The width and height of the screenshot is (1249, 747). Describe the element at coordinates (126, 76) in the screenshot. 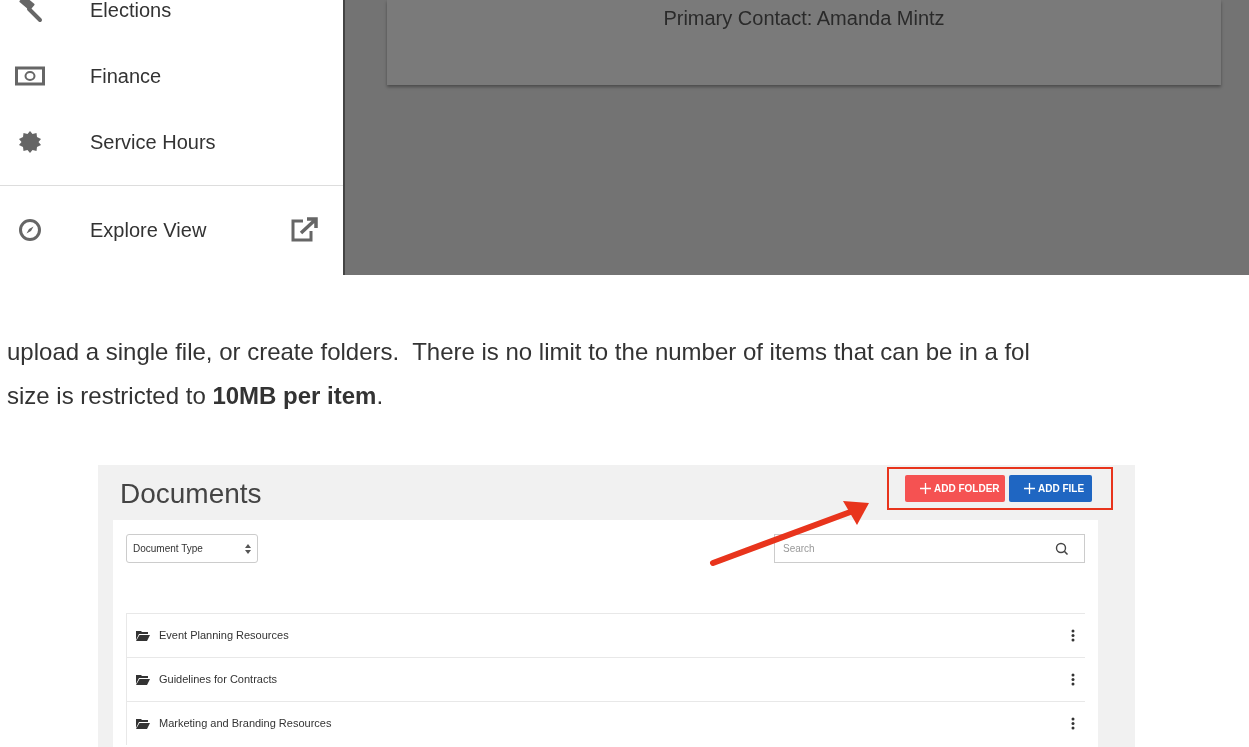

I see `sidebar-item: Finance` at that location.